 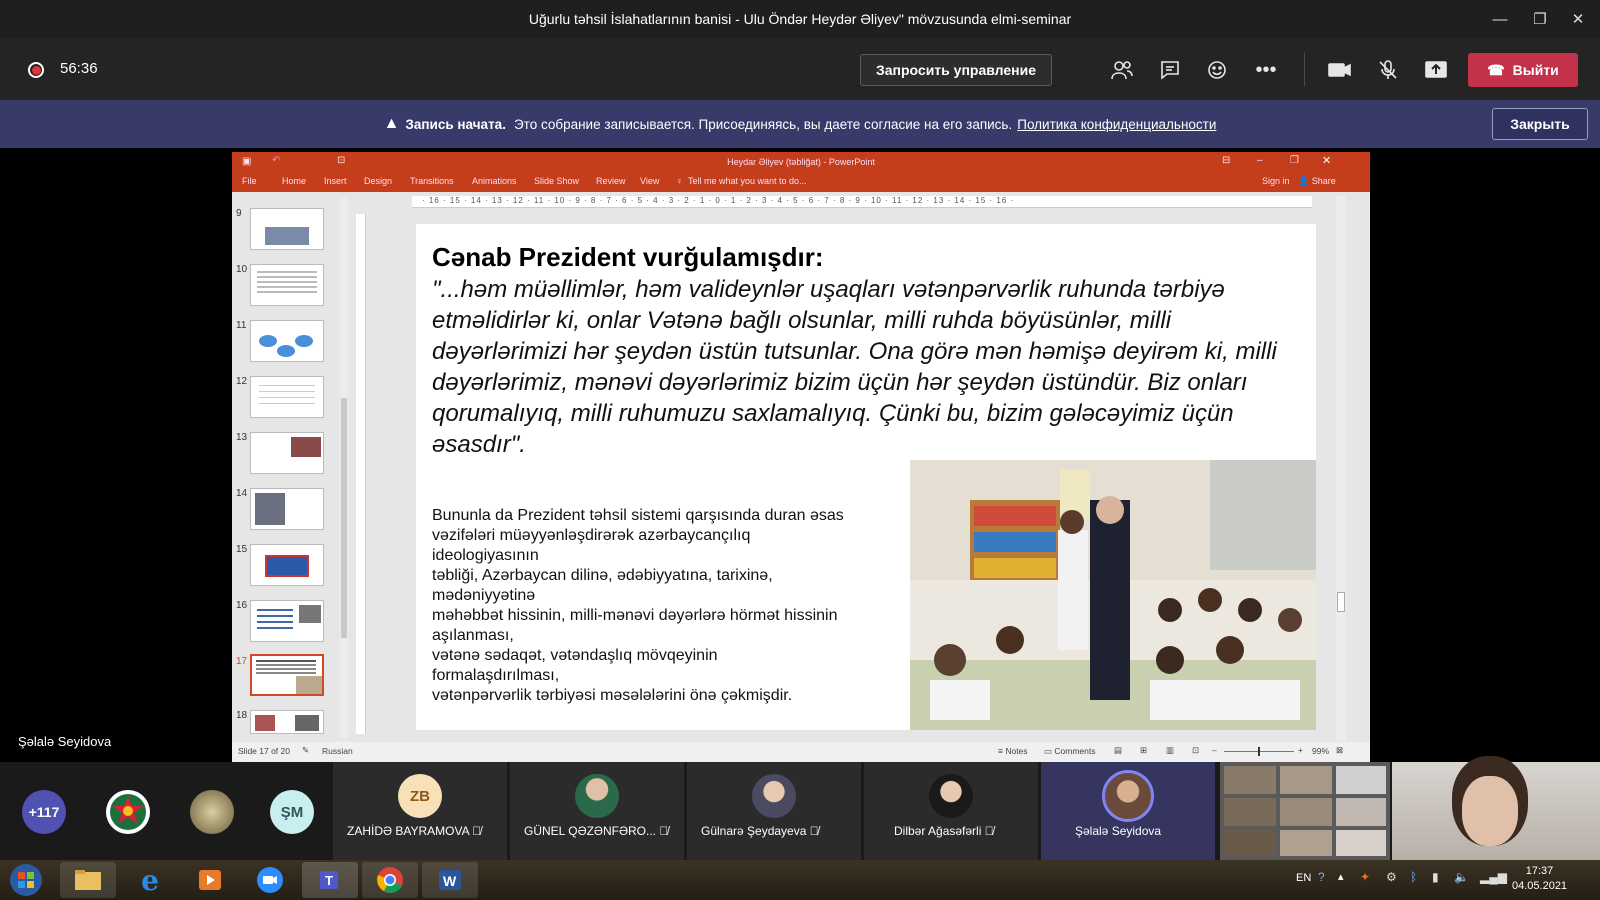 I want to click on participant-tile: Dilbər Ağasəfərli 🎙̸, so click(x=951, y=811).